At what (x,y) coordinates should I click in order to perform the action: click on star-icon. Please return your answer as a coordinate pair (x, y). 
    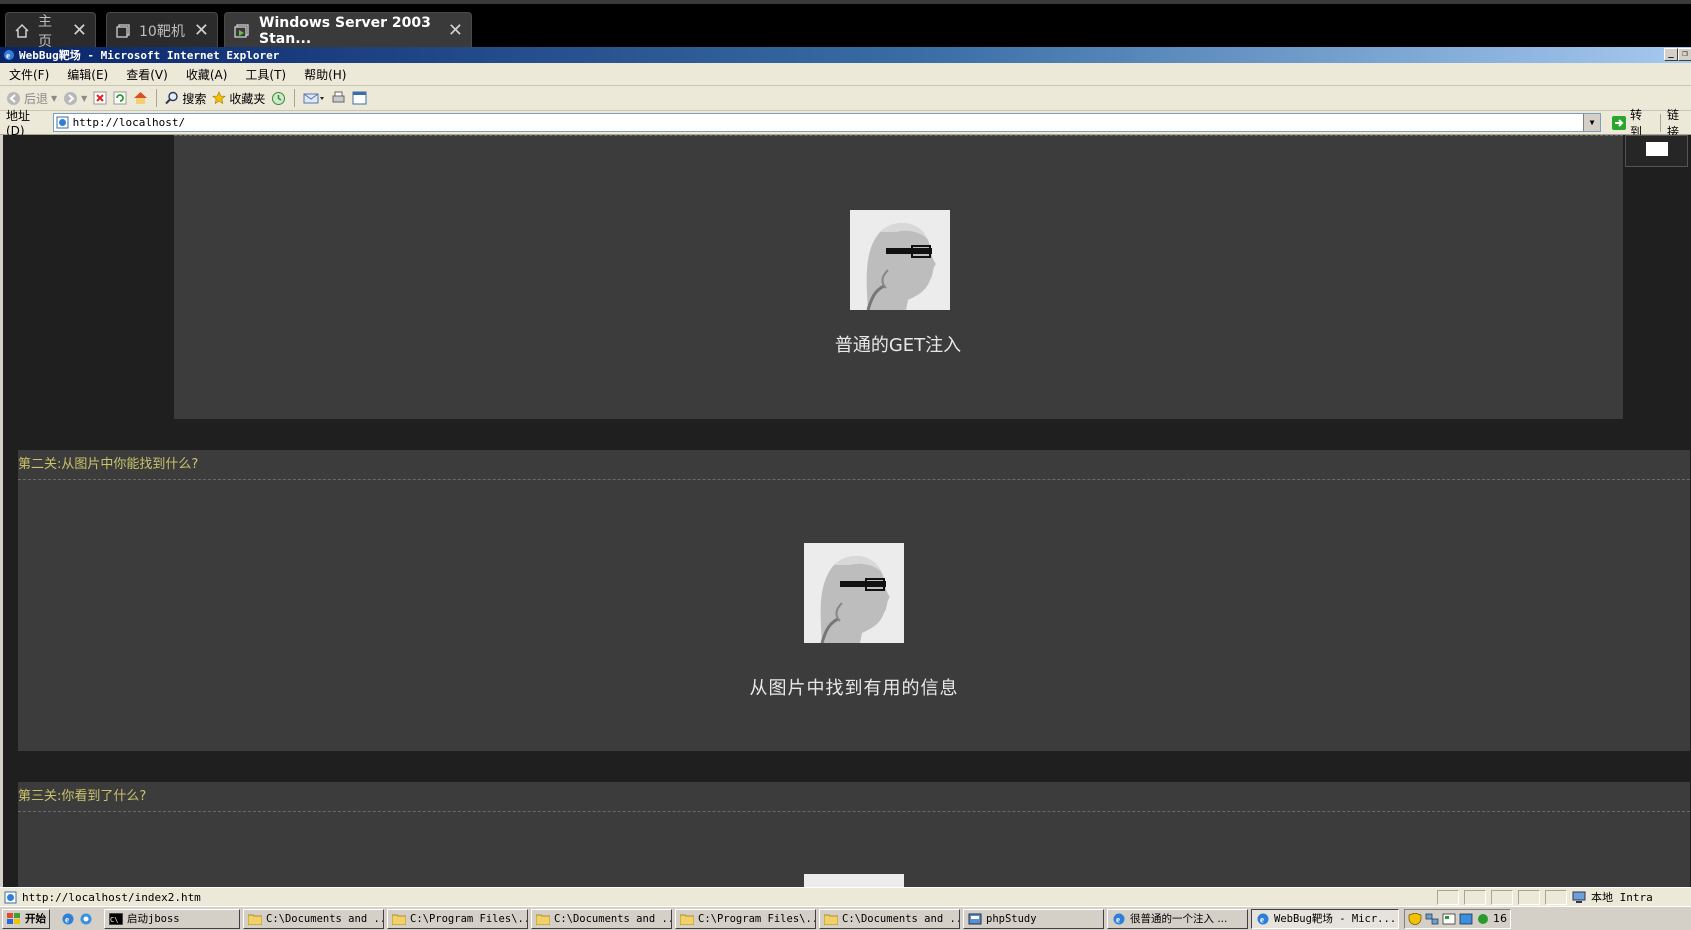
    Looking at the image, I should click on (219, 98).